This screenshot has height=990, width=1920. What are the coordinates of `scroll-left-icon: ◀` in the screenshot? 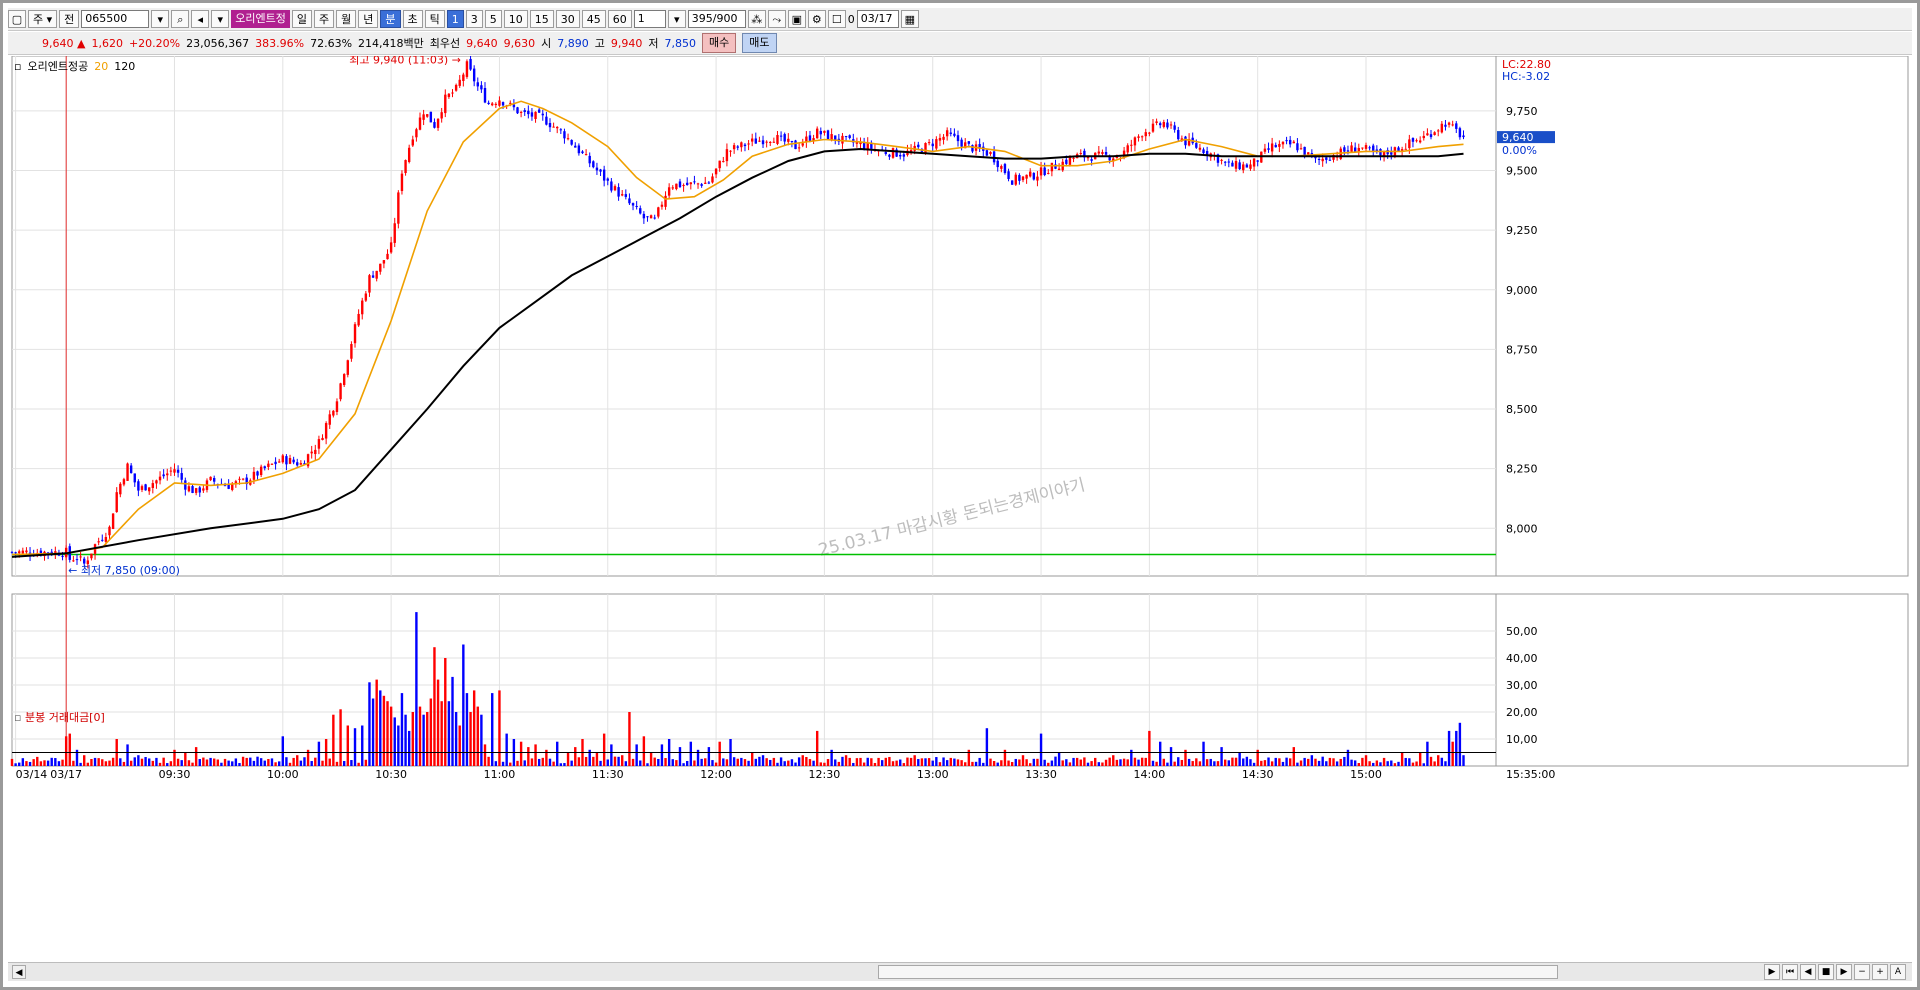 It's located at (19, 972).